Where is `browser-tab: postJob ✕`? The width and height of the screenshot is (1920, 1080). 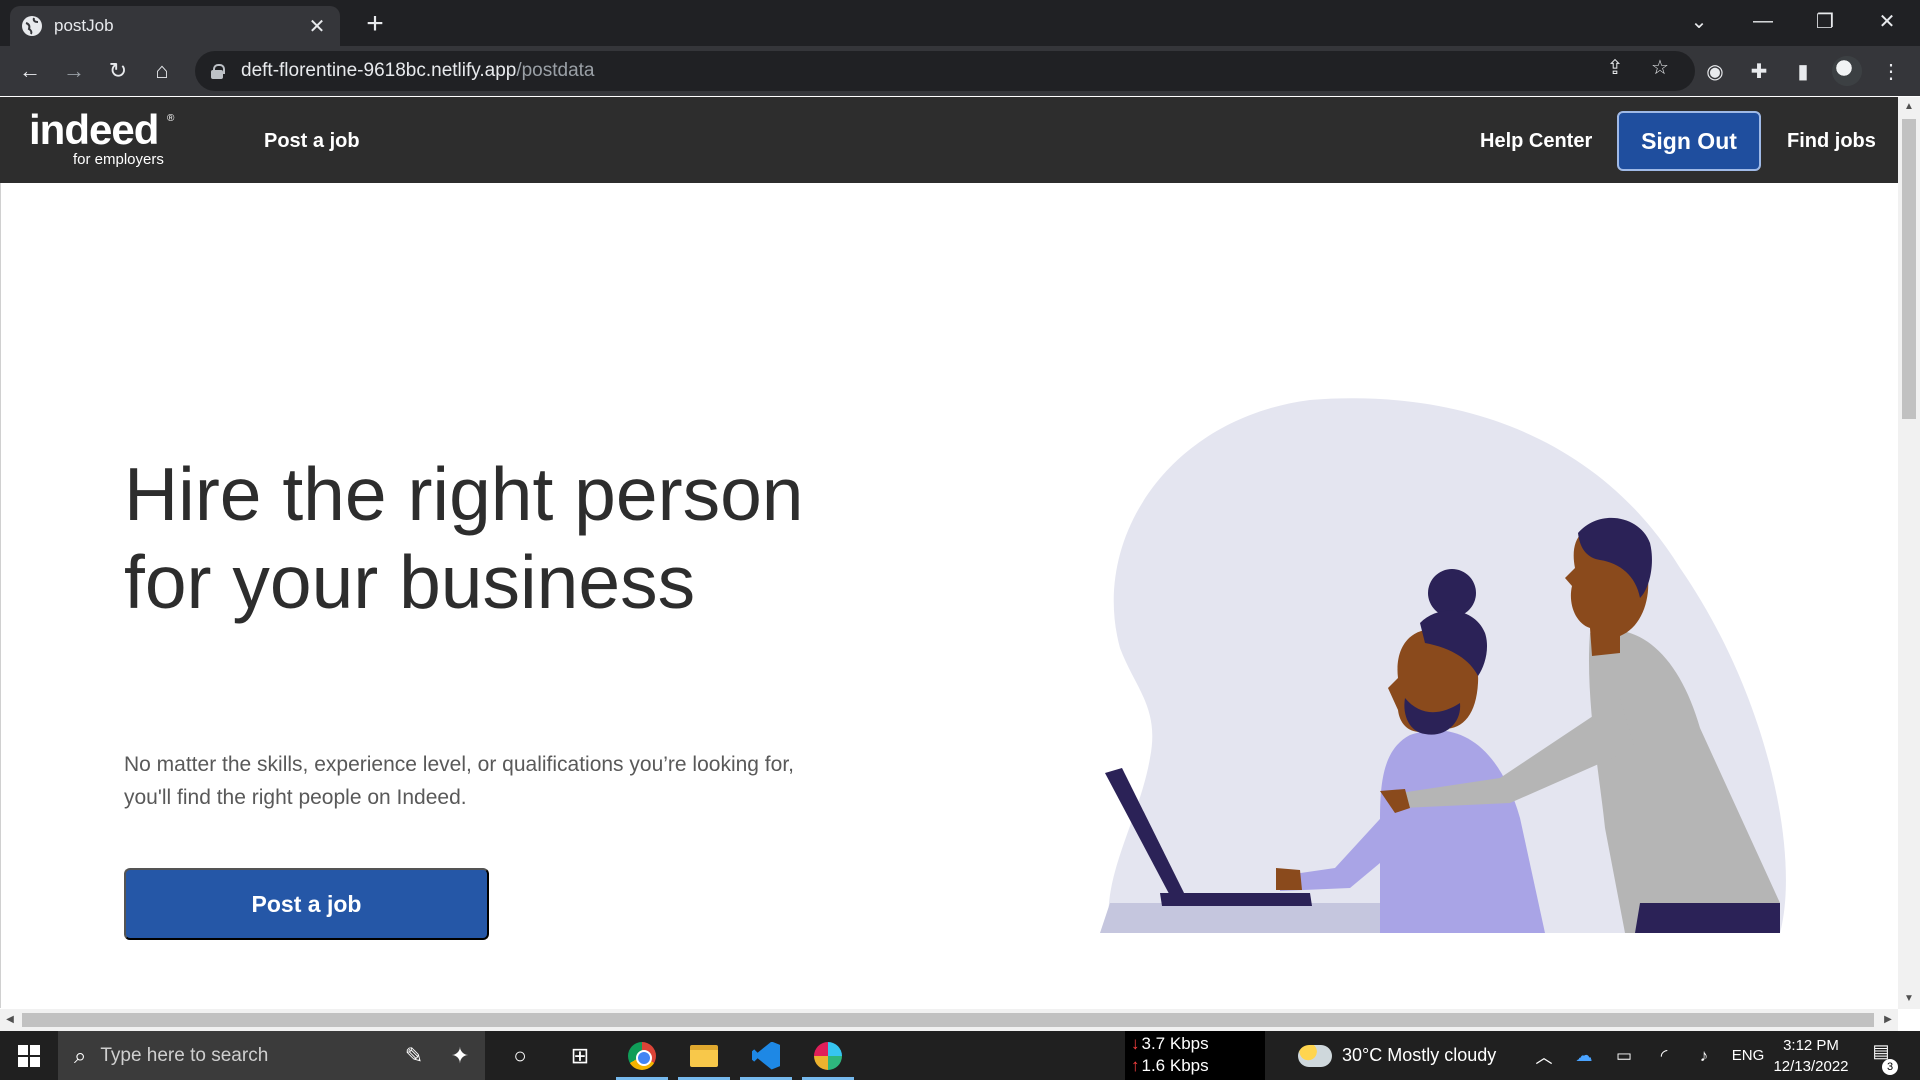
browser-tab: postJob ✕ is located at coordinates (175, 26).